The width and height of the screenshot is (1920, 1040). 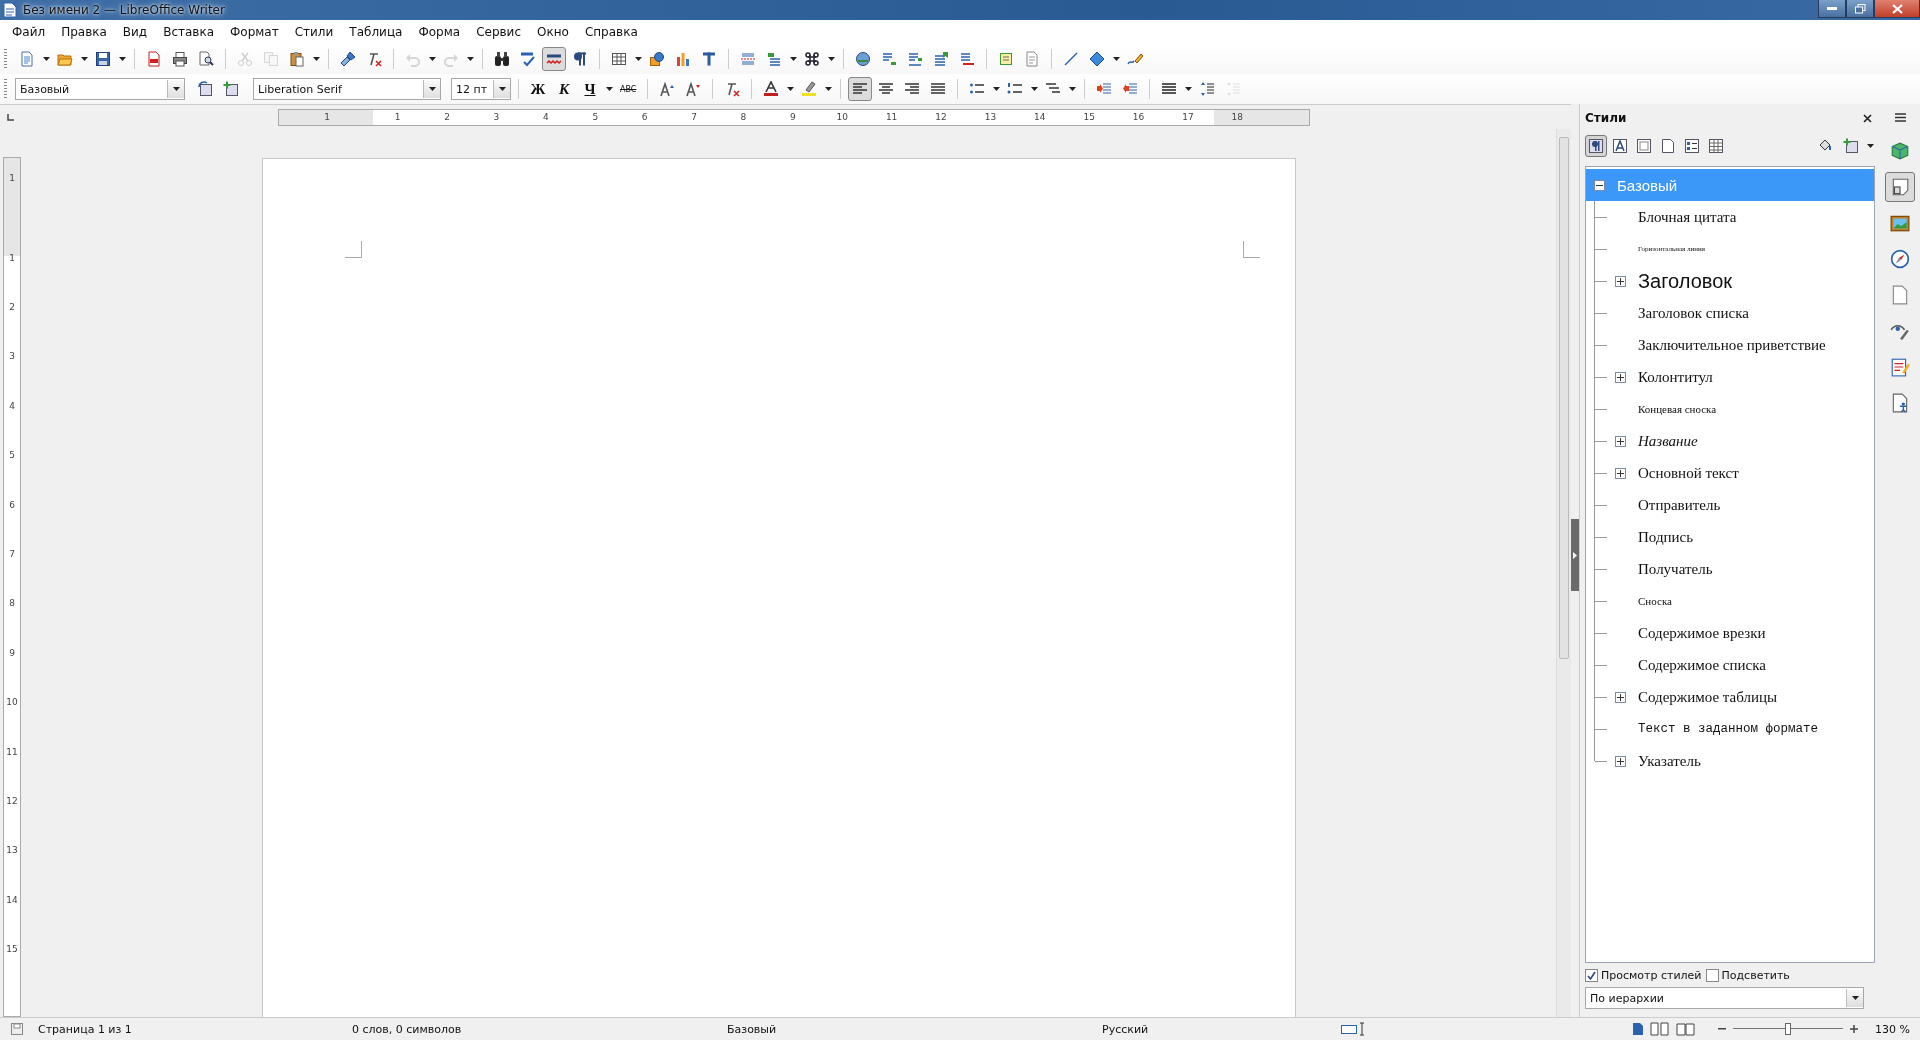 I want to click on format-button: ABC, so click(x=628, y=89).